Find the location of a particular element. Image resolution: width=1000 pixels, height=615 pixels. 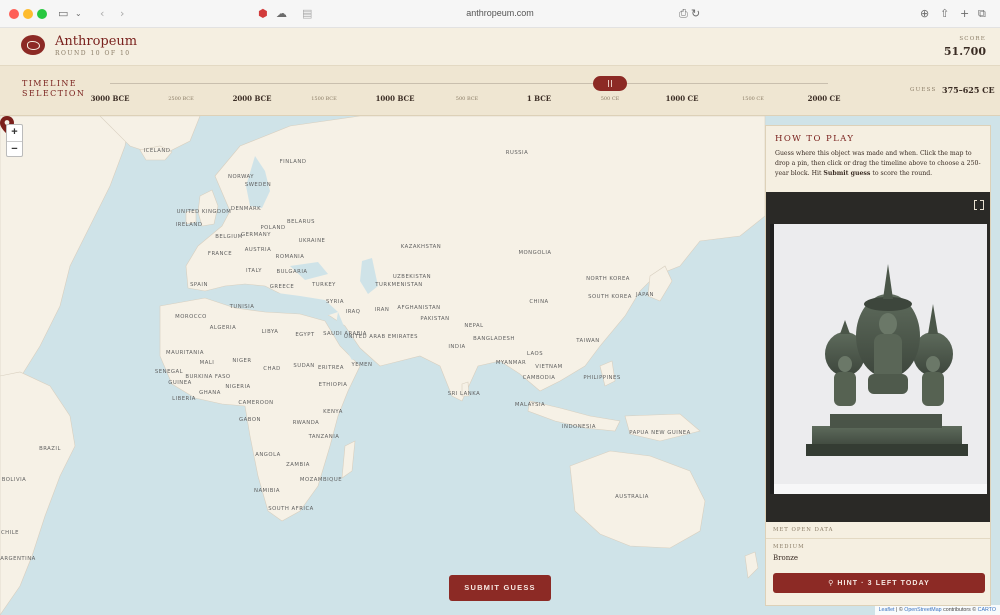

map-label: KENYA is located at coordinates (333, 412).